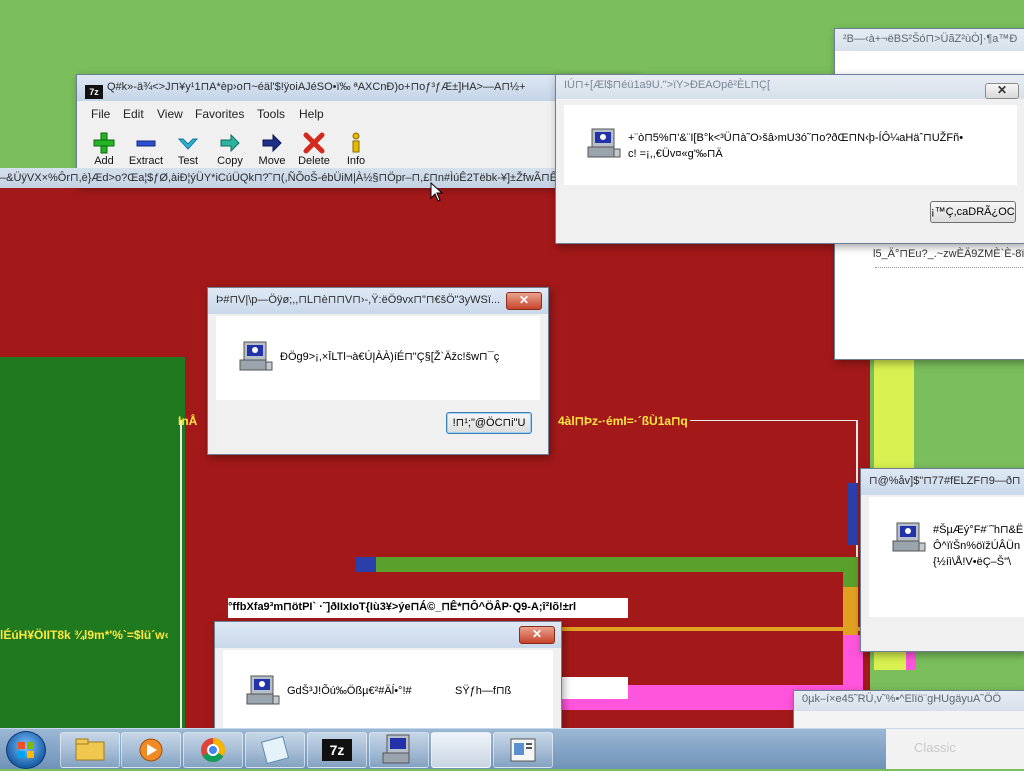  What do you see at coordinates (188, 421) in the screenshot?
I see `yellow-garbled-text-left: InÅ` at bounding box center [188, 421].